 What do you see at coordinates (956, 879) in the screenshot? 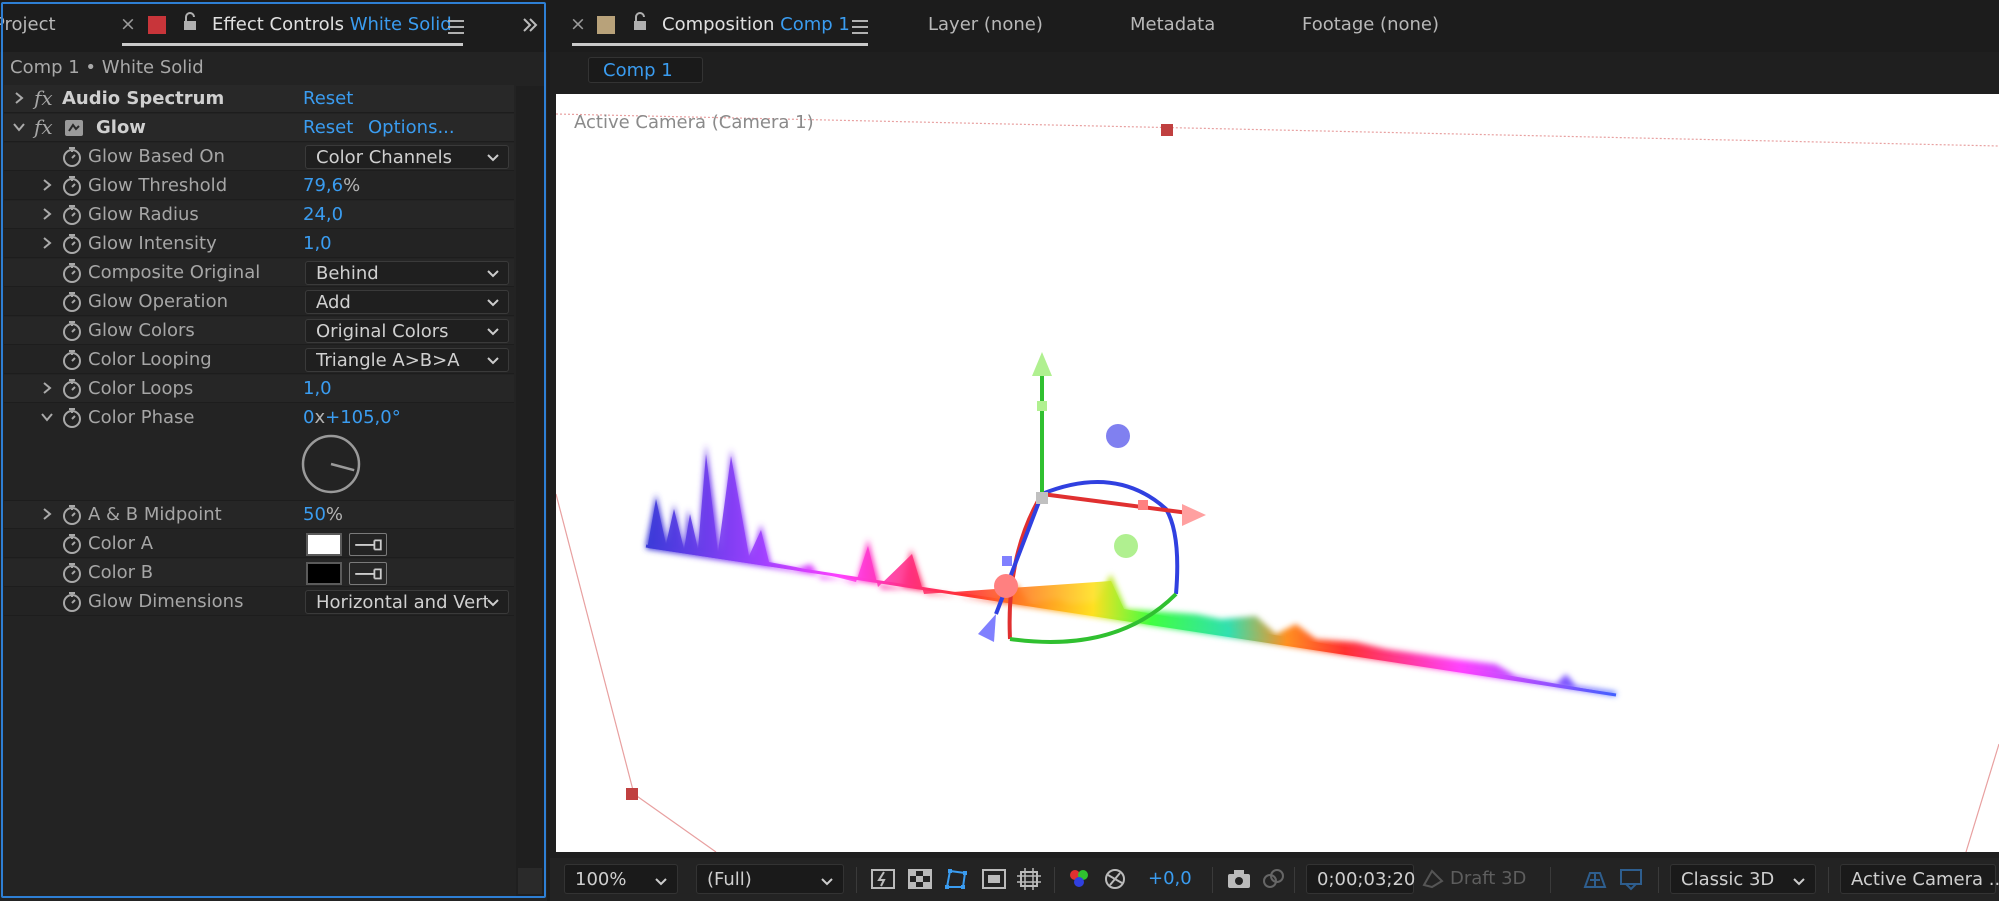
I see `mask-path-visibility-icon` at bounding box center [956, 879].